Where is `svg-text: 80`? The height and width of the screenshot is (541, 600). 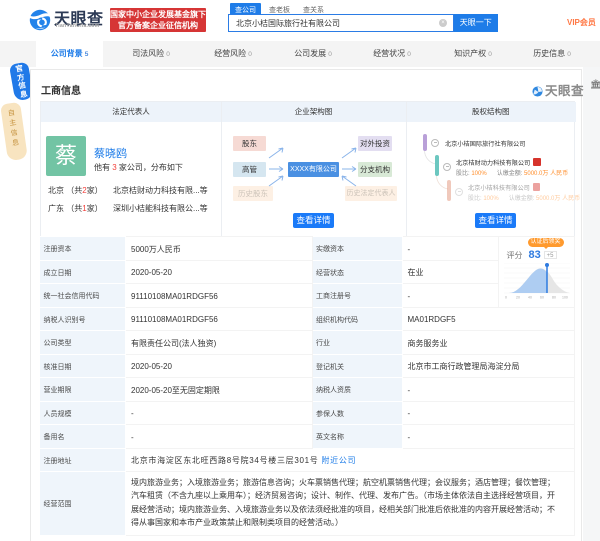 svg-text: 80 is located at coordinates (554, 298).